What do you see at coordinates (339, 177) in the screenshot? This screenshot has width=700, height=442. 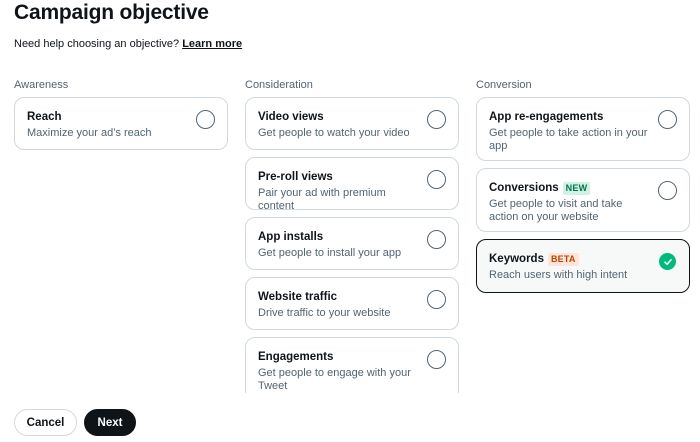 I see `card-title: Pre-roll views` at bounding box center [339, 177].